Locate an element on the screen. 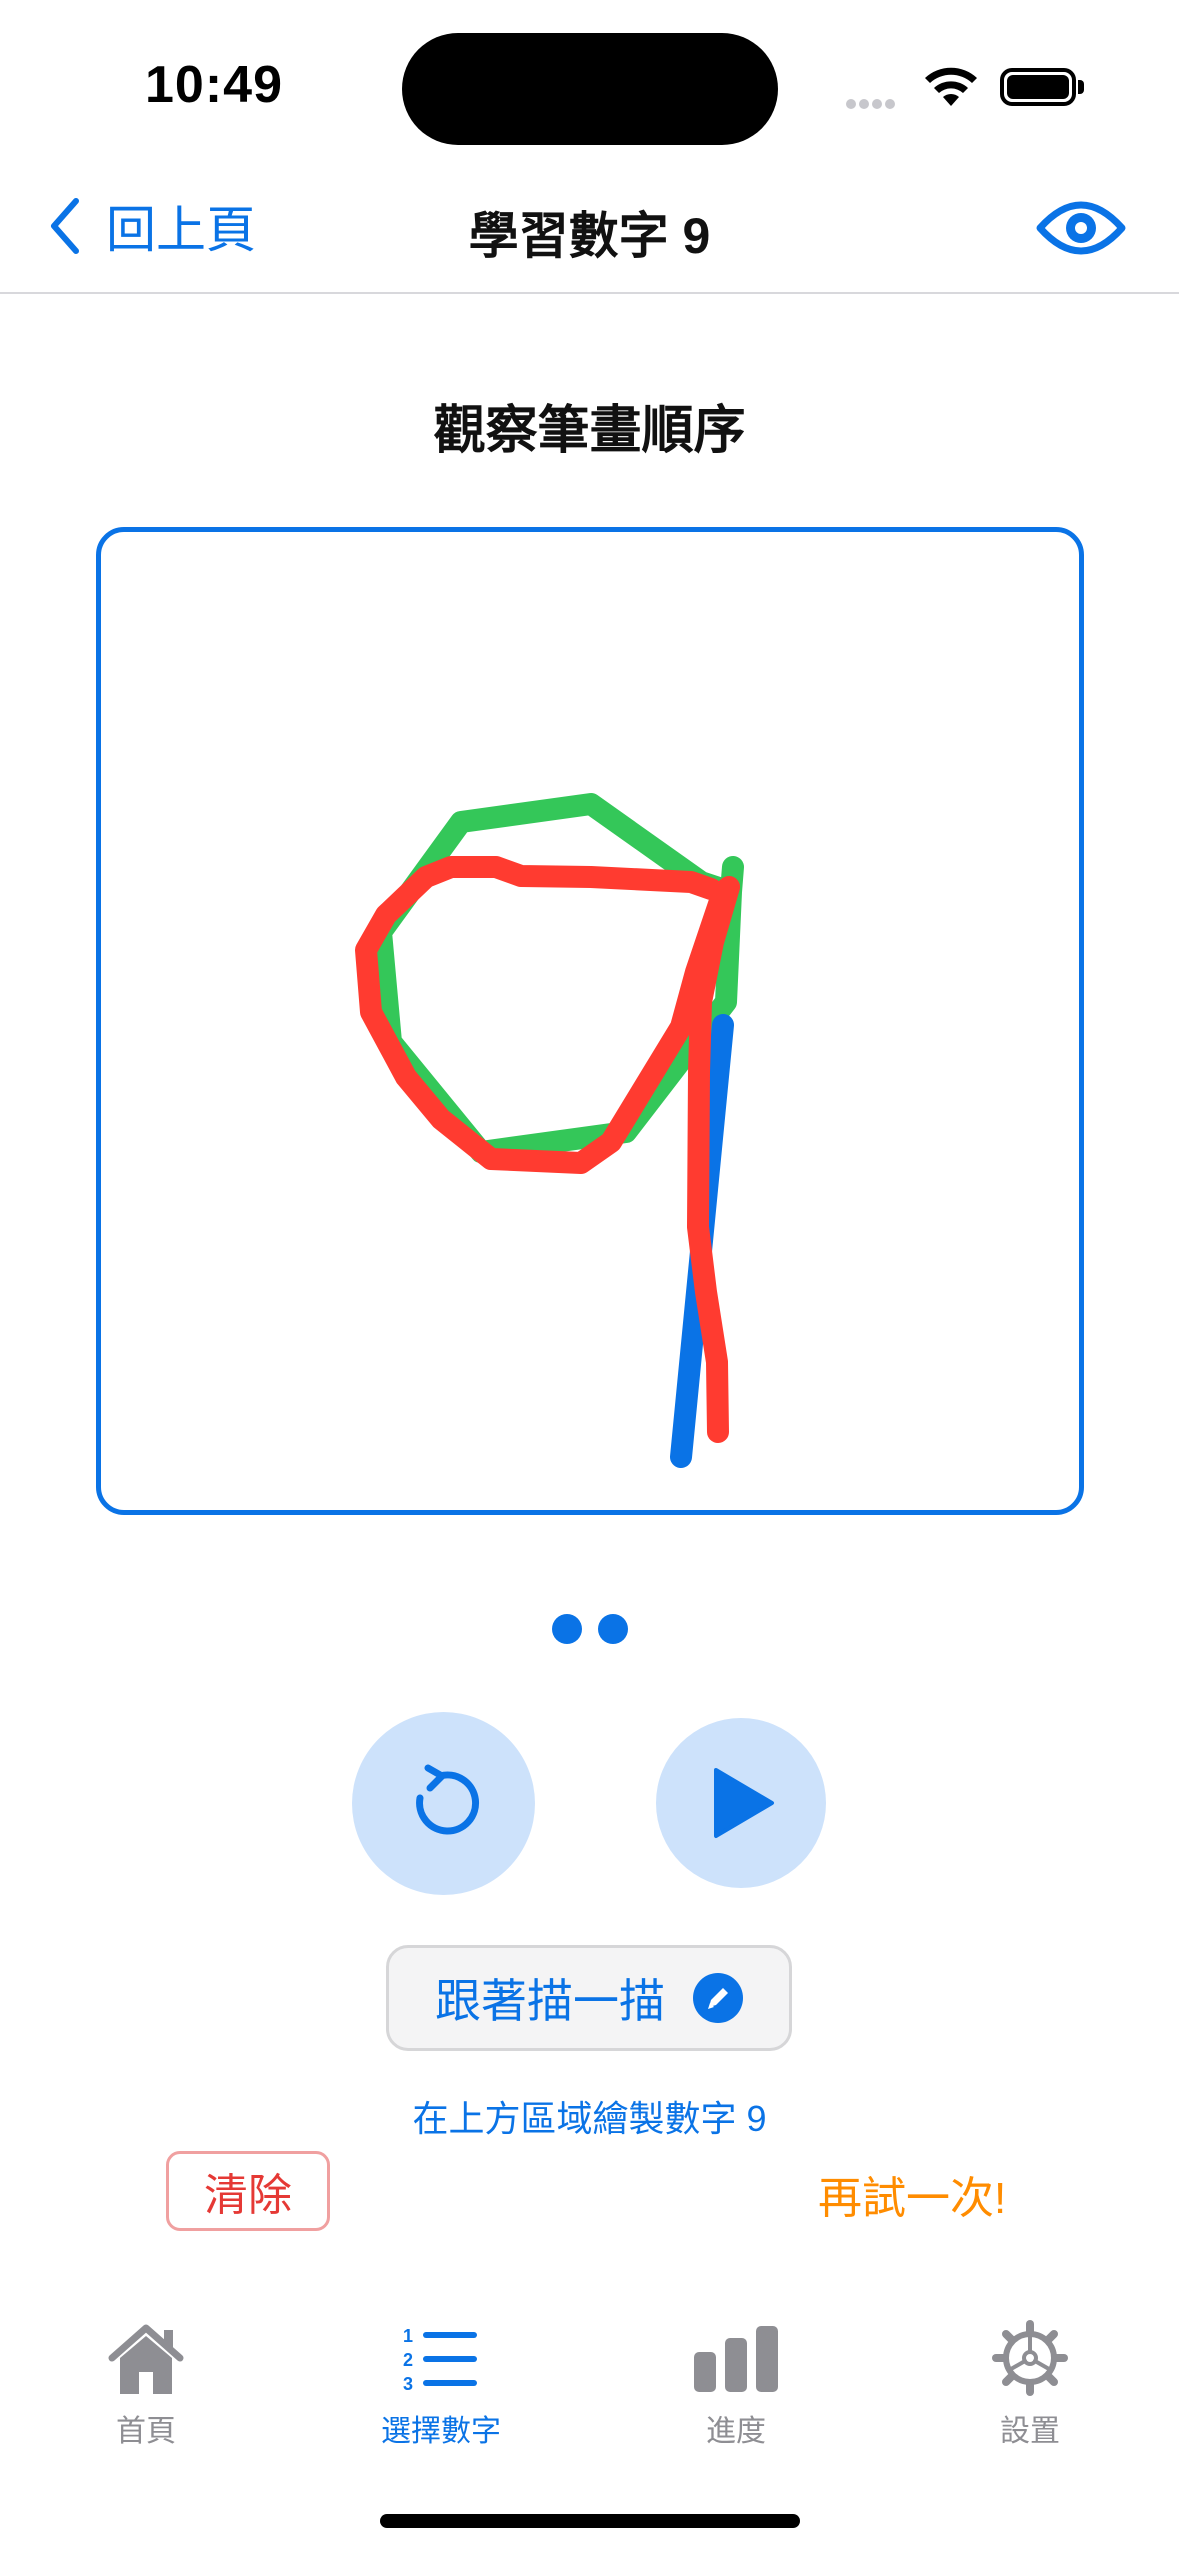 Image resolution: width=1179 pixels, height=2556 pixels. status-time: 10:49 is located at coordinates (214, 85).